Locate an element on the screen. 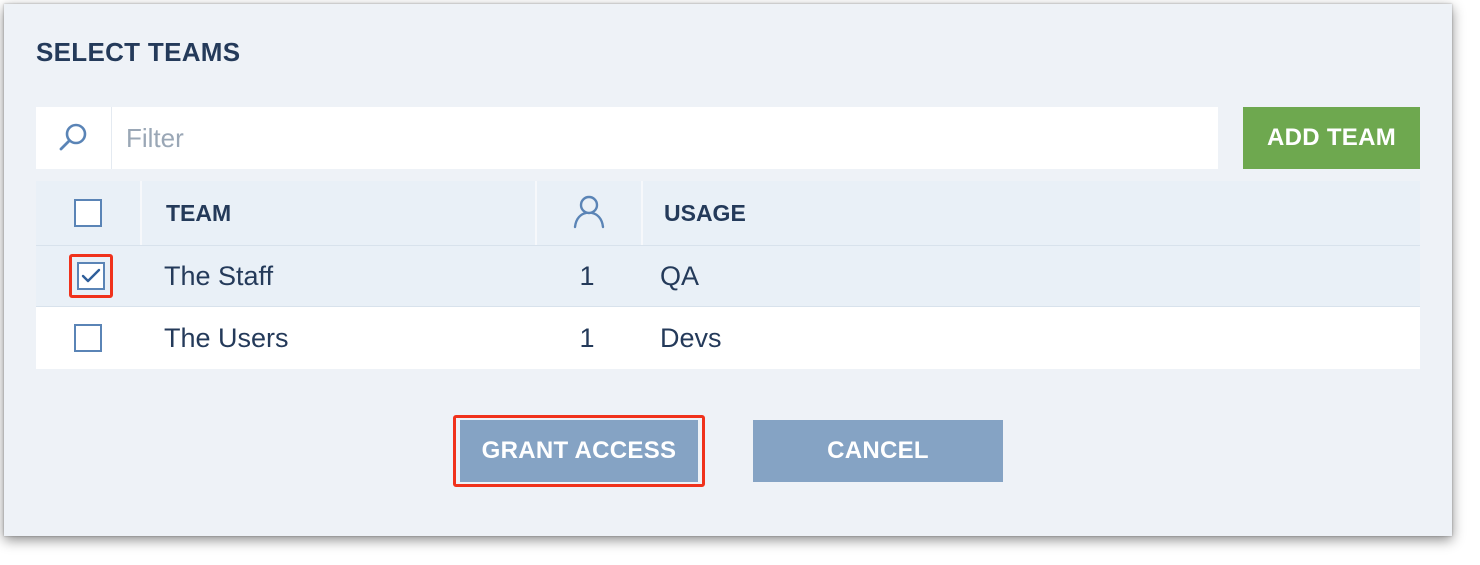  check-icon is located at coordinates (91, 275).